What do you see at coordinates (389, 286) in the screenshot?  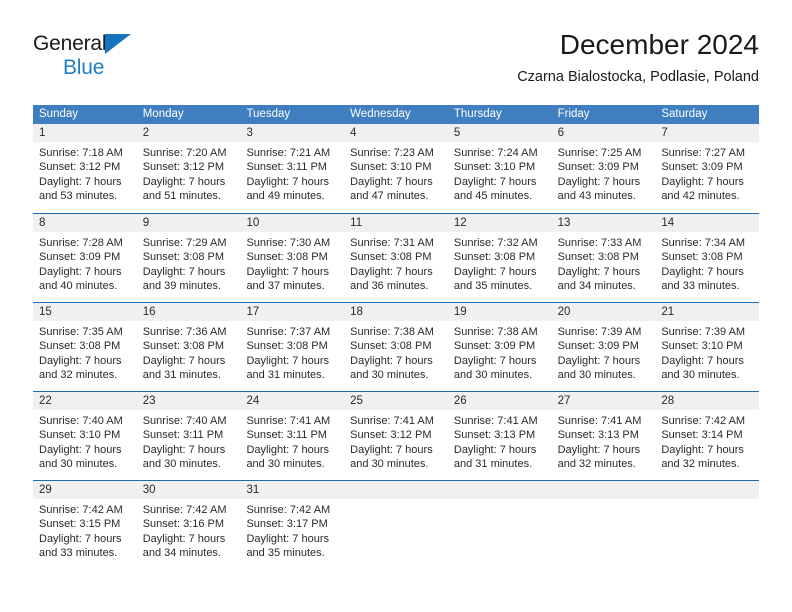 I see `daylight-duration-line2: and 36 minutes.` at bounding box center [389, 286].